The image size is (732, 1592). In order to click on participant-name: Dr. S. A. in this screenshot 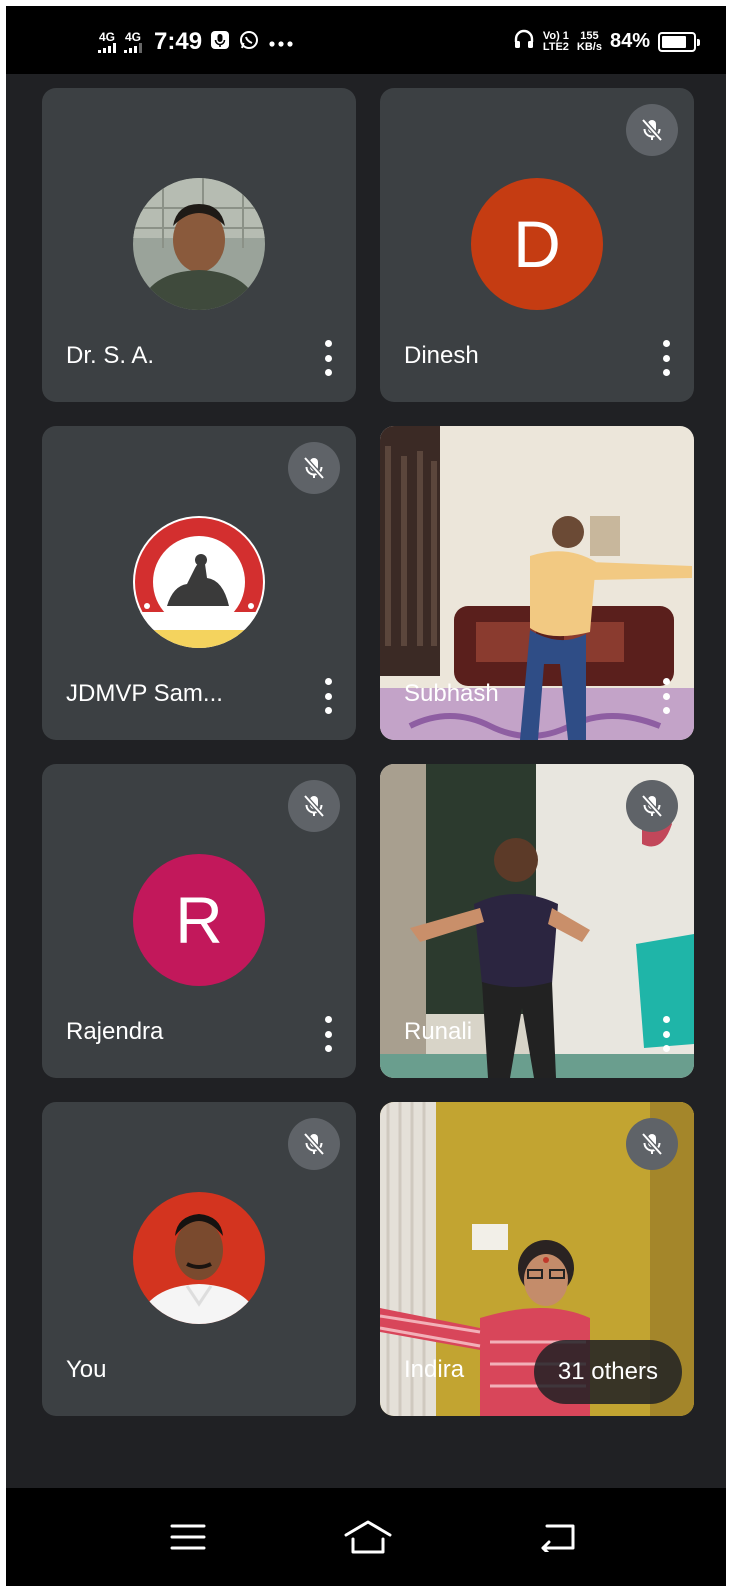, I will do `click(110, 355)`.